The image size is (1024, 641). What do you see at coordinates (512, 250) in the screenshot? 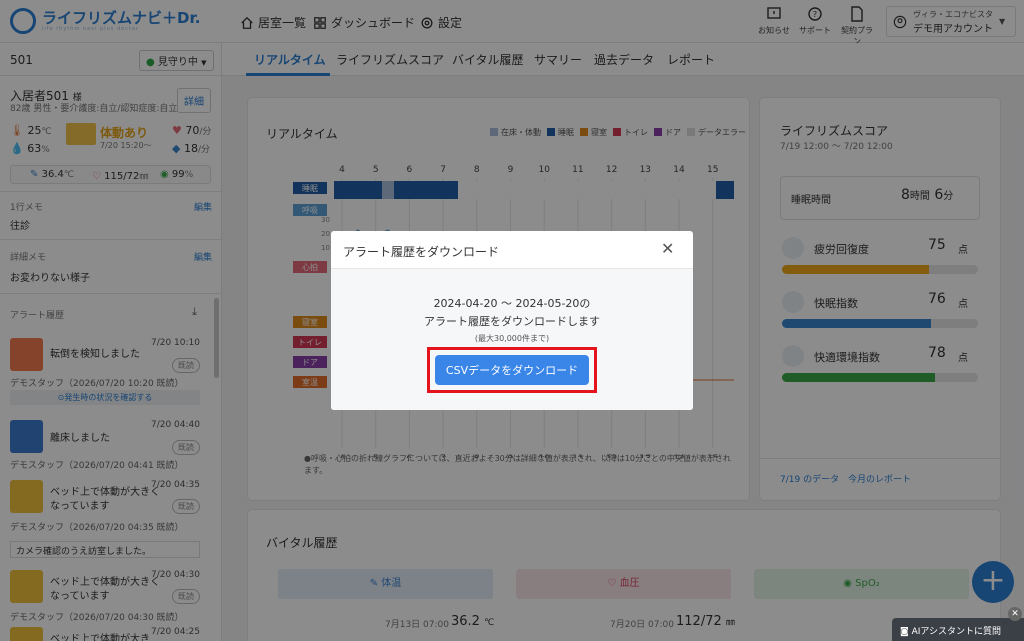
I see `modal-header: アラート履歴をダウンロード ✕` at bounding box center [512, 250].